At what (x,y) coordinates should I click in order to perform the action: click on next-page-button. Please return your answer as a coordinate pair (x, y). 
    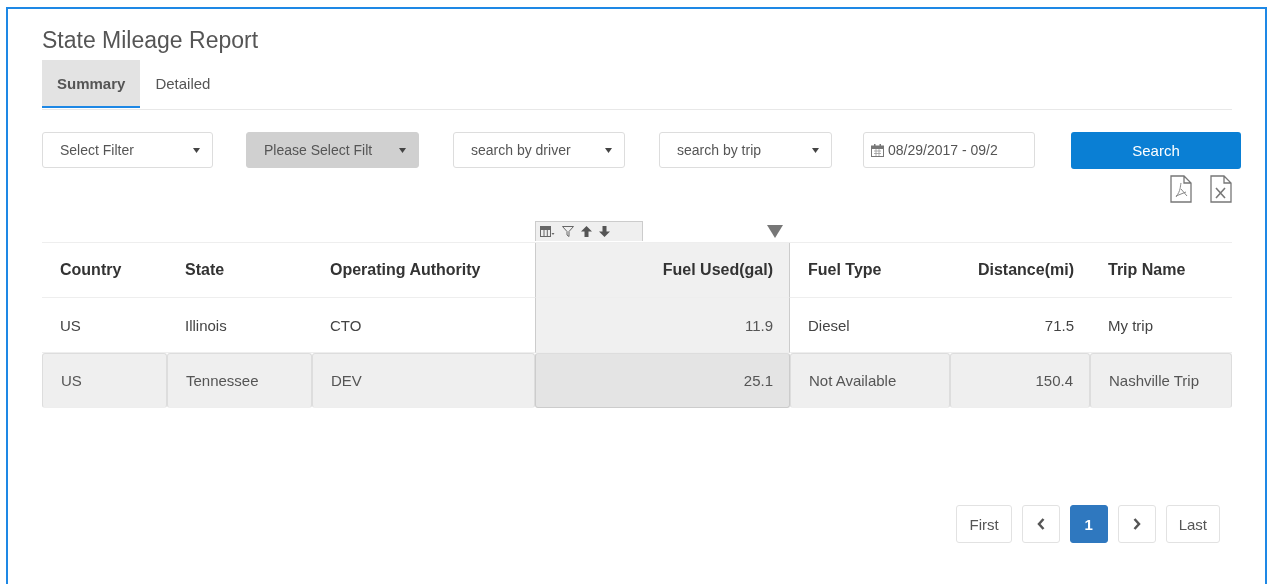
    Looking at the image, I should click on (1136, 524).